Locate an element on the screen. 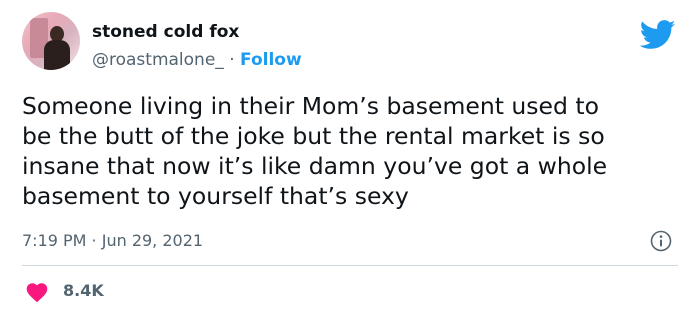 Image resolution: width=700 pixels, height=319 pixels. avatar is located at coordinates (51, 41).